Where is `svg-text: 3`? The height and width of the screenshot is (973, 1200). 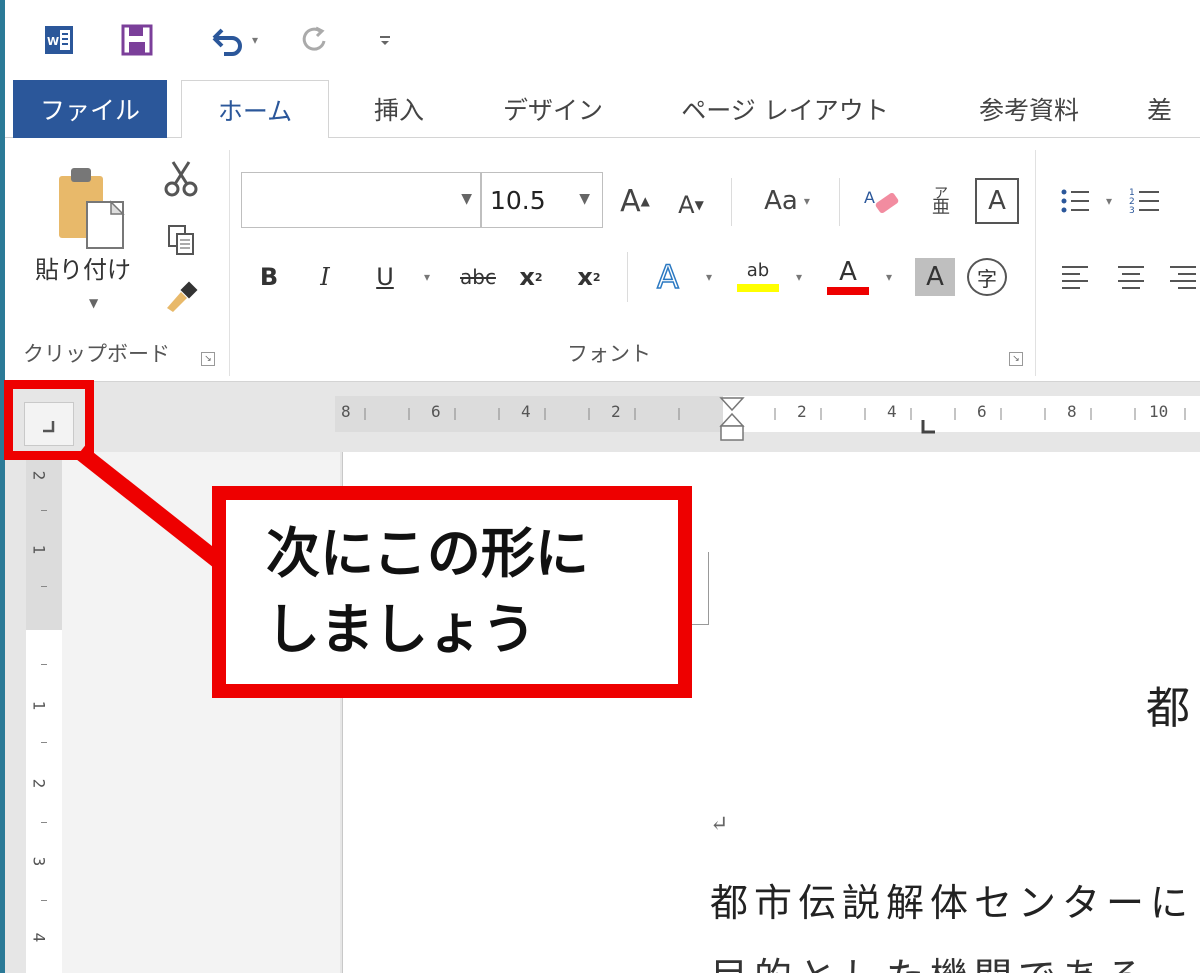 svg-text: 3 is located at coordinates (1132, 211).